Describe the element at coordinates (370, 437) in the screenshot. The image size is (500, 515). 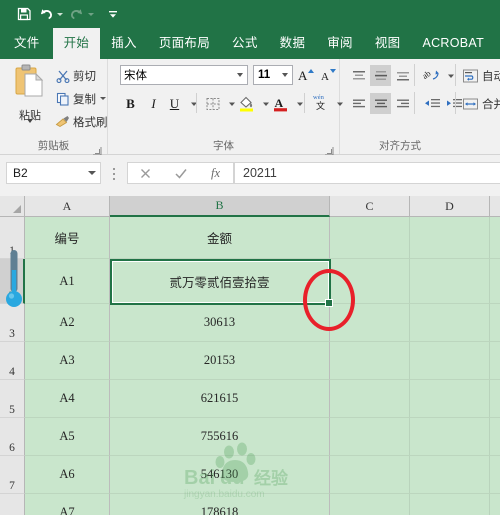
I see `cell-C6` at that location.